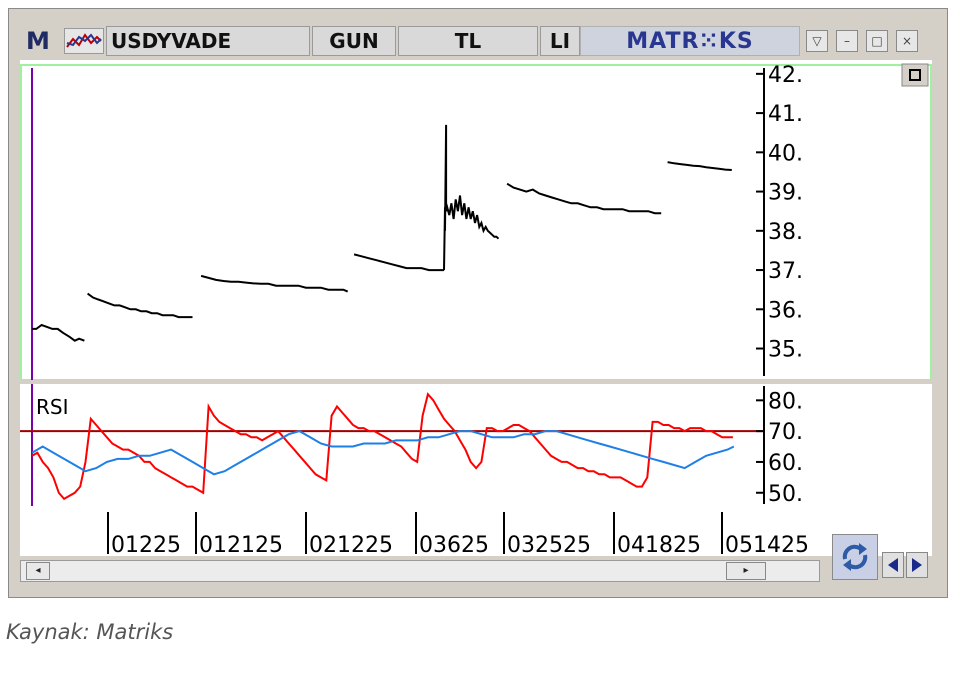 This screenshot has height=681, width=960. I want to click on brand-logo: MATR⁙KS, so click(690, 41).